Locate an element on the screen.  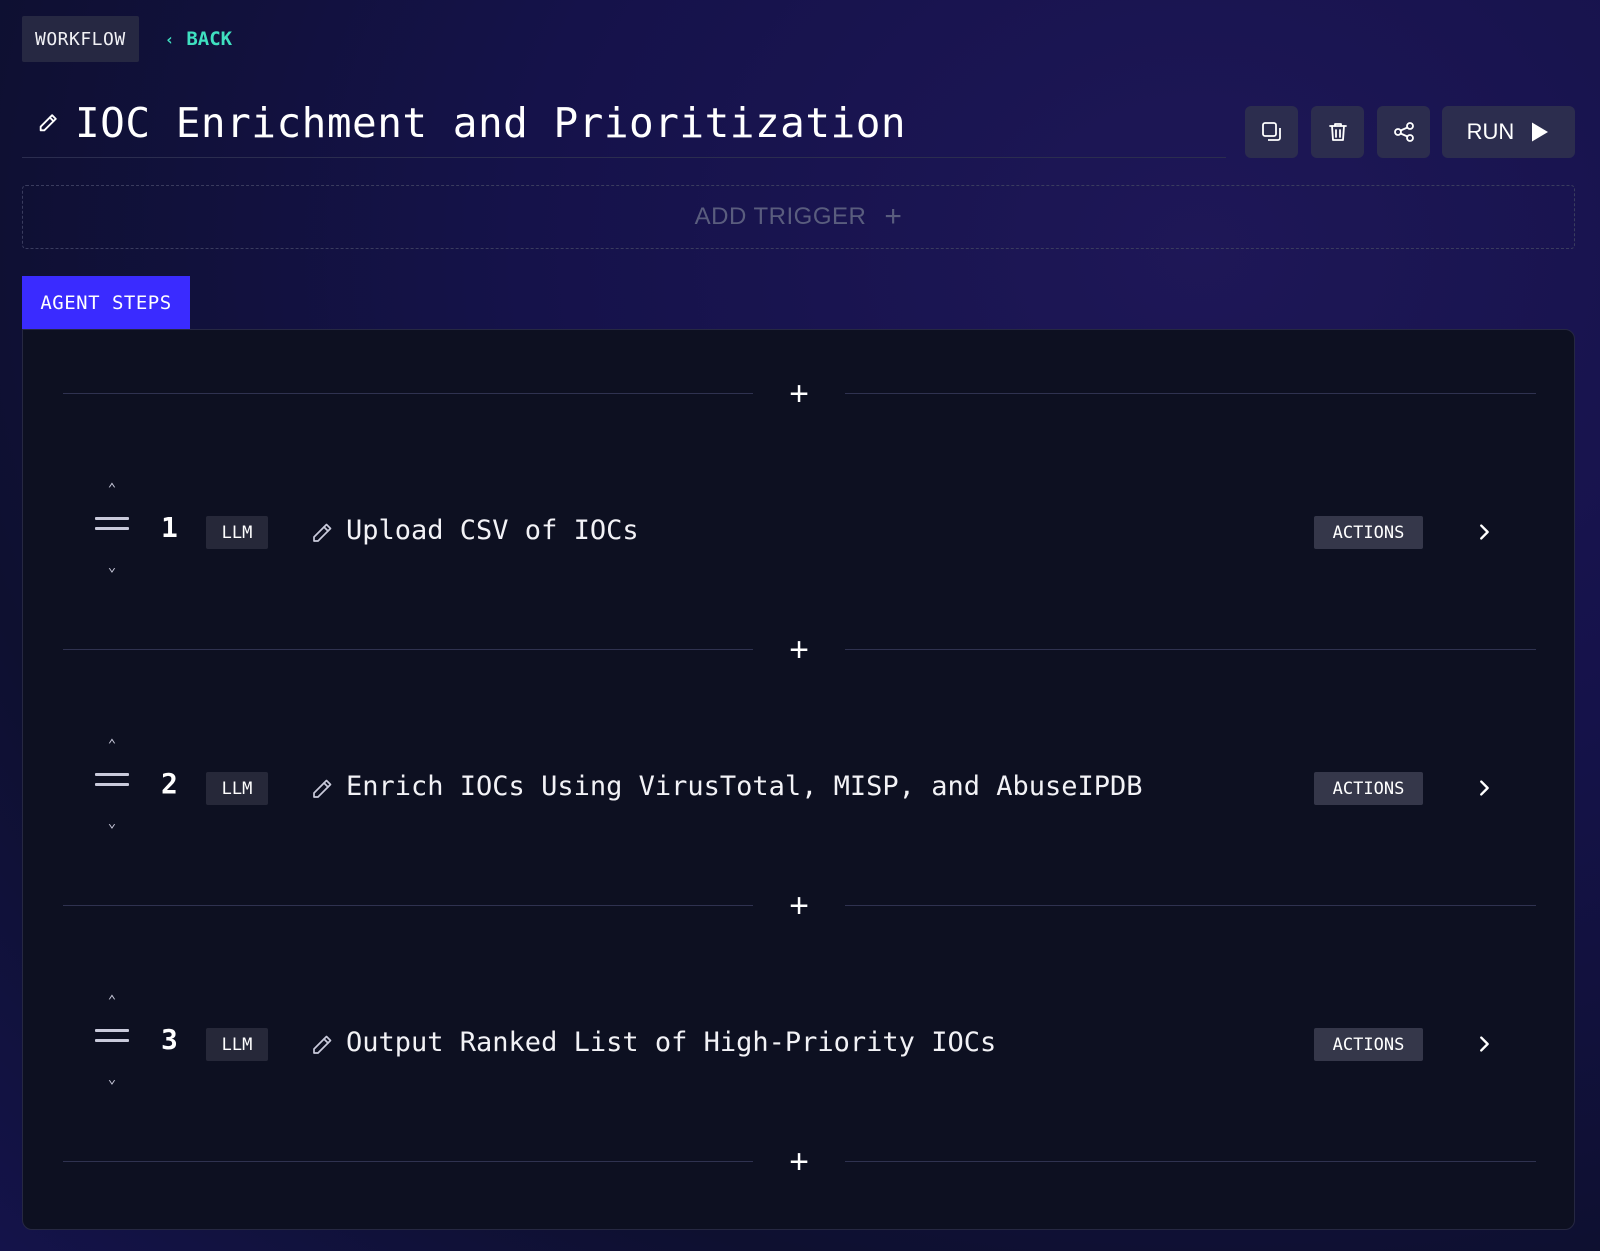
top-bar: WORKFLOW ‹ BACK is located at coordinates (127, 39).